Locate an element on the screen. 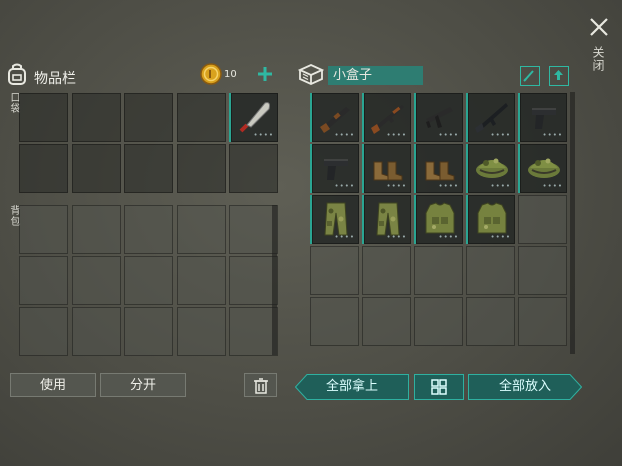 The height and width of the screenshot is (466, 622). rename-button is located at coordinates (530, 76).